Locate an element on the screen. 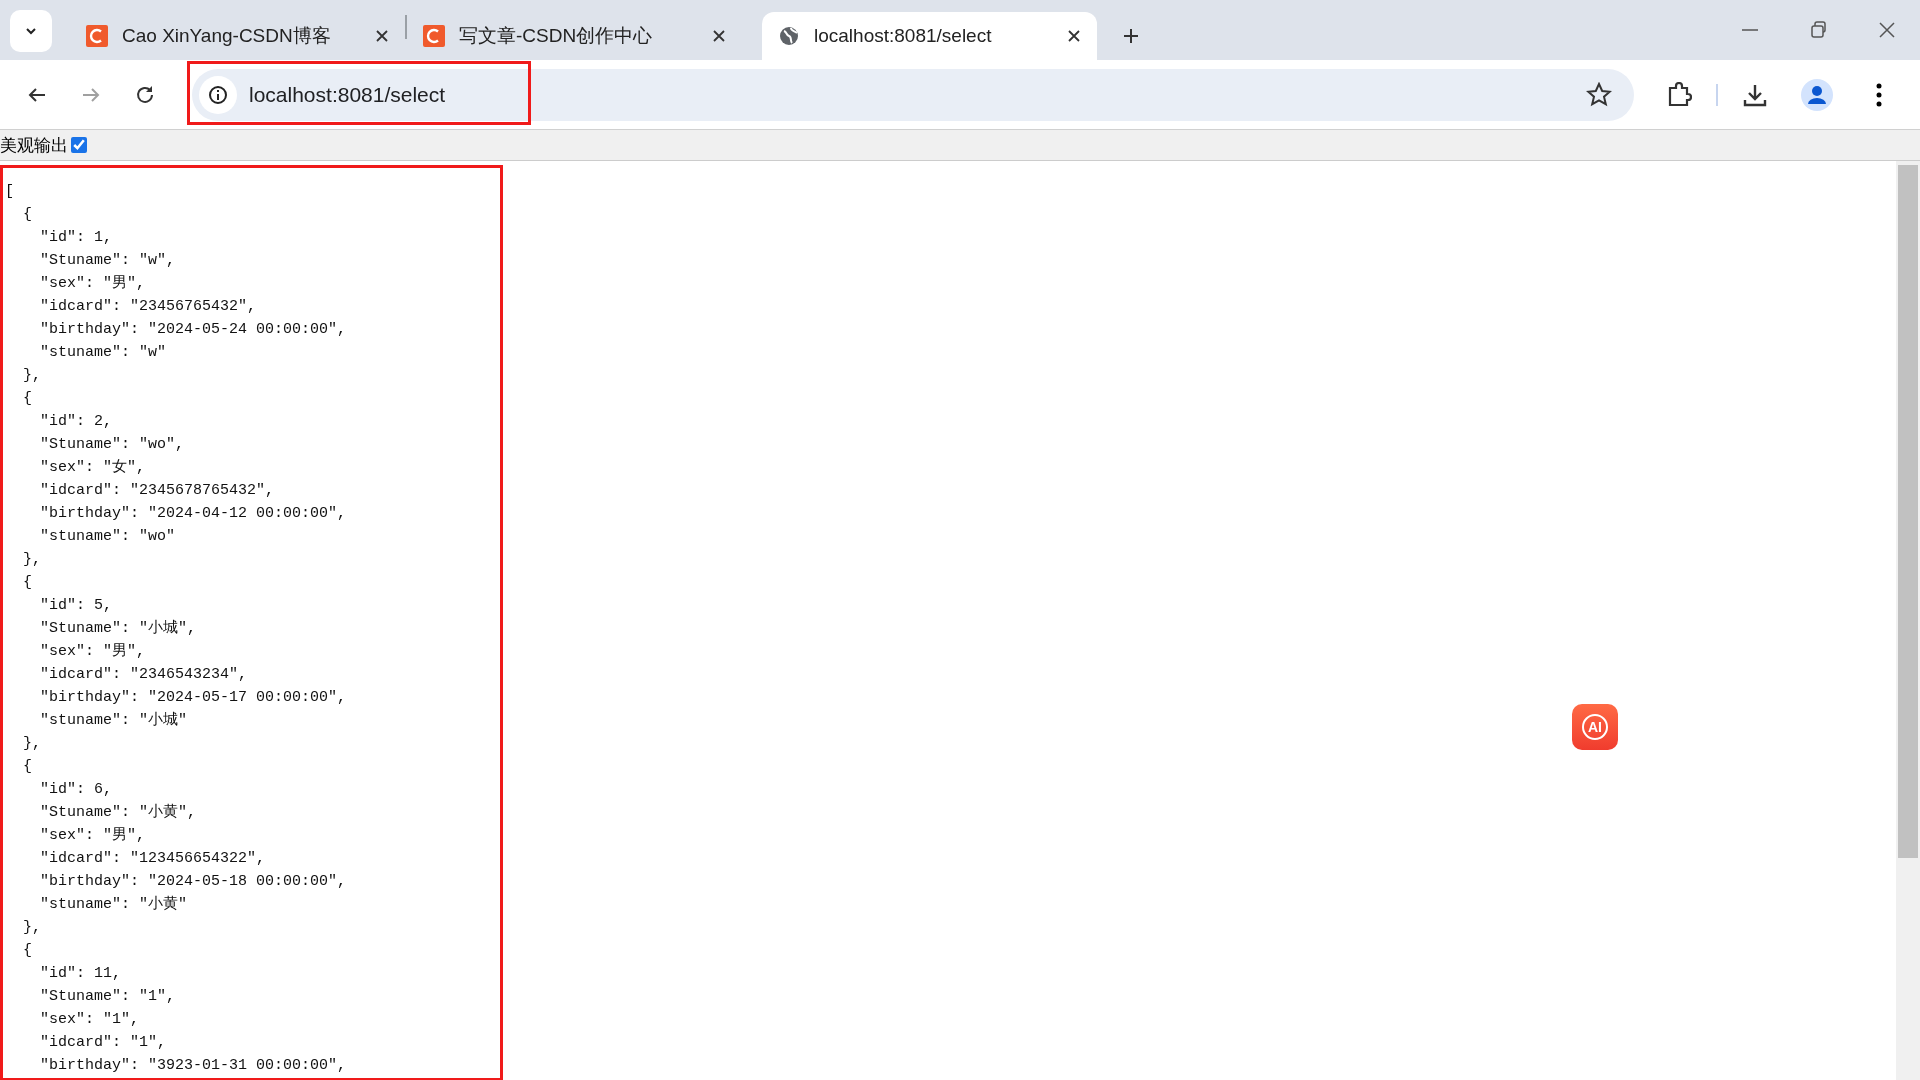 This screenshot has width=1920, height=1080. code-line: "id": 2, is located at coordinates (76, 422).